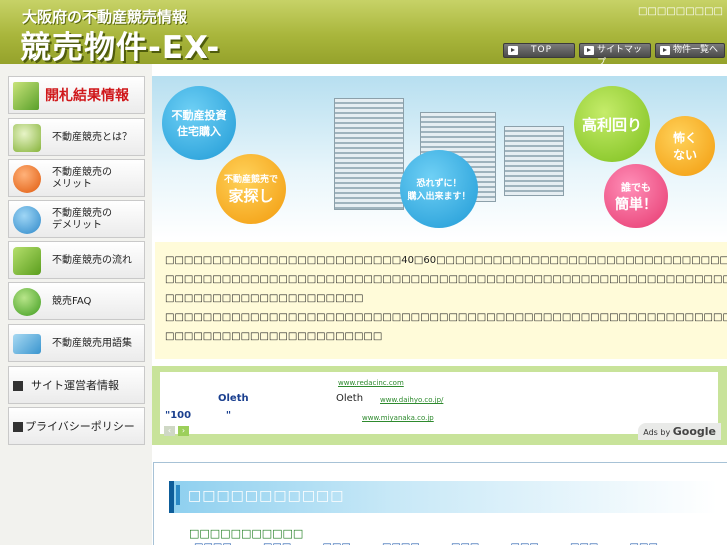  What do you see at coordinates (120, 44) in the screenshot?
I see `site-logo: 競売物件-EX-` at bounding box center [120, 44].